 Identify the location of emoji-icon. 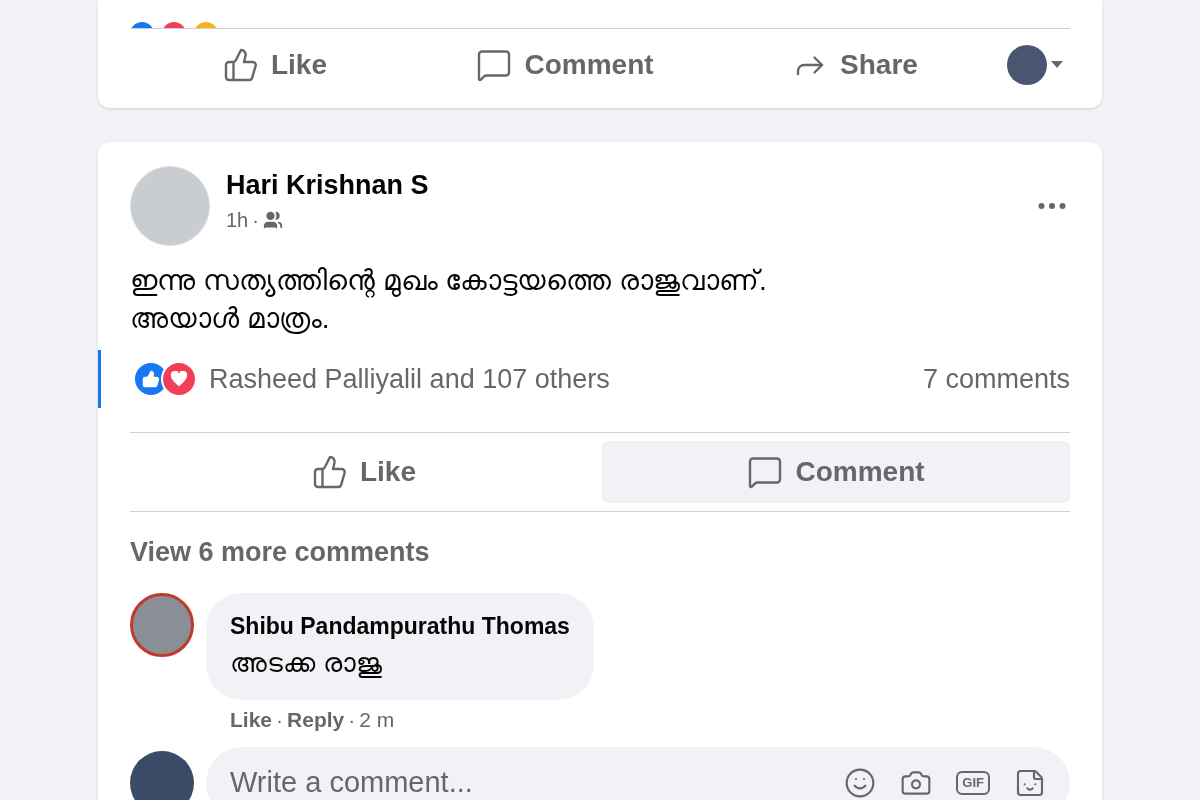
(860, 783).